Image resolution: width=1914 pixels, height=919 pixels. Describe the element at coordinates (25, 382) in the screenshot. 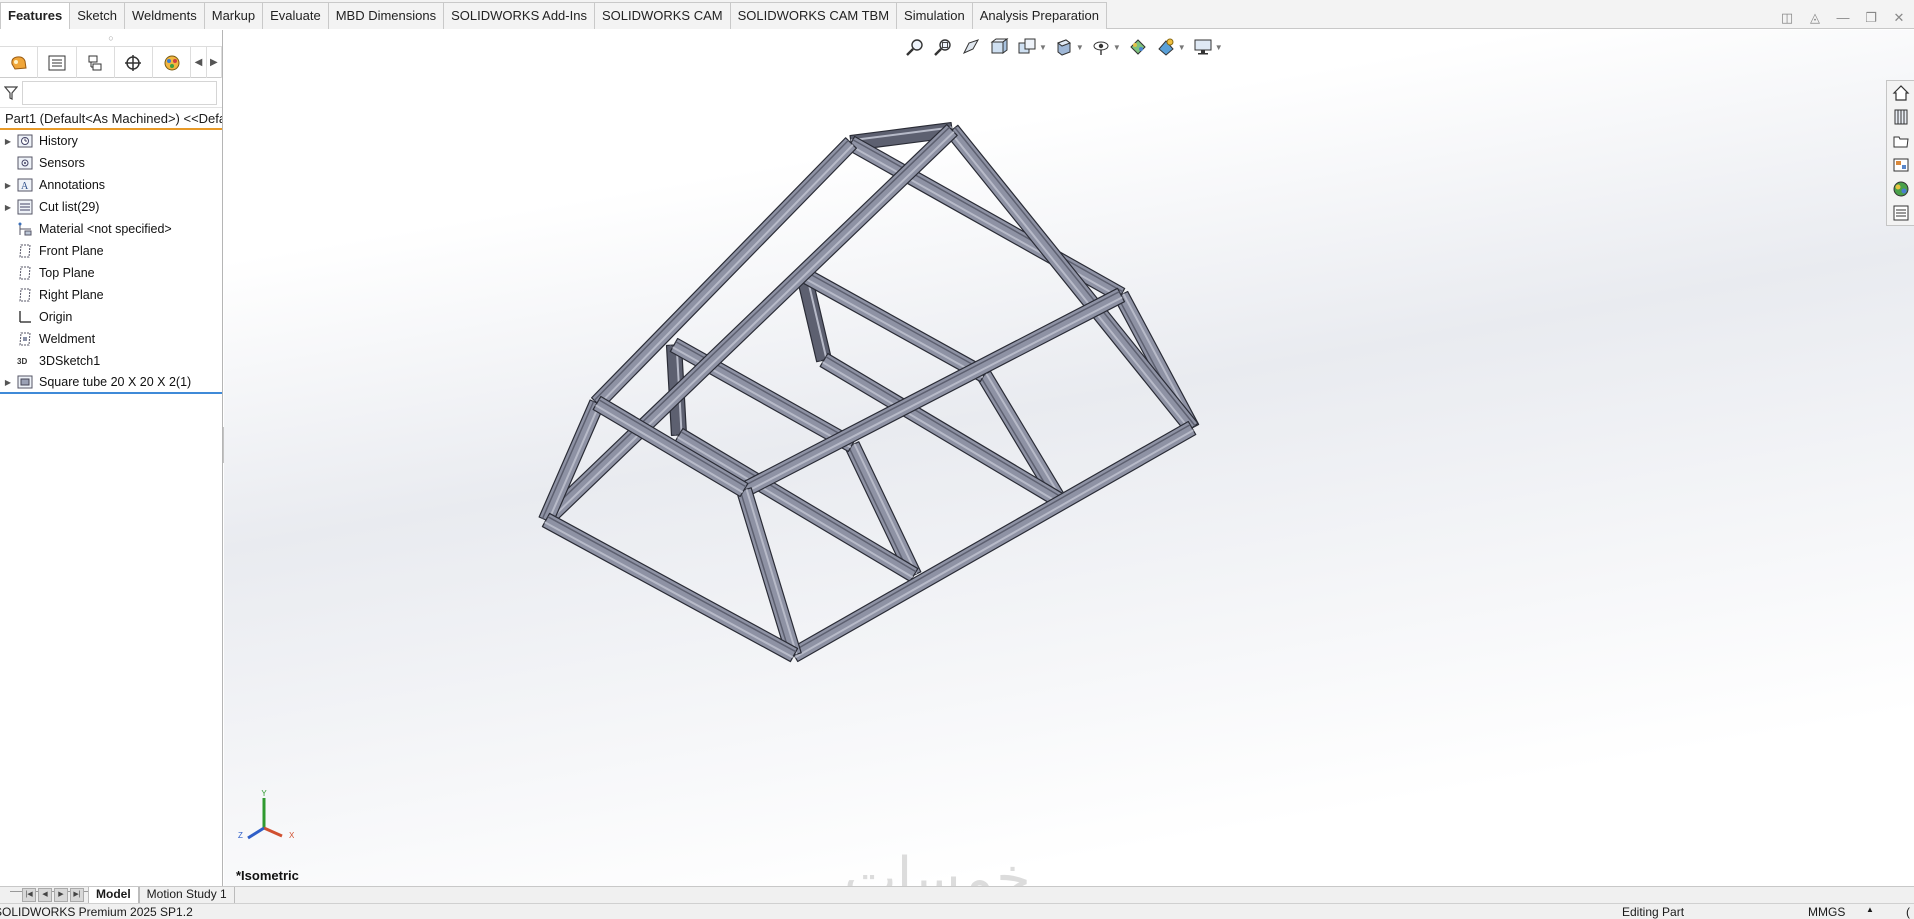

I see `structural-member-icon` at that location.